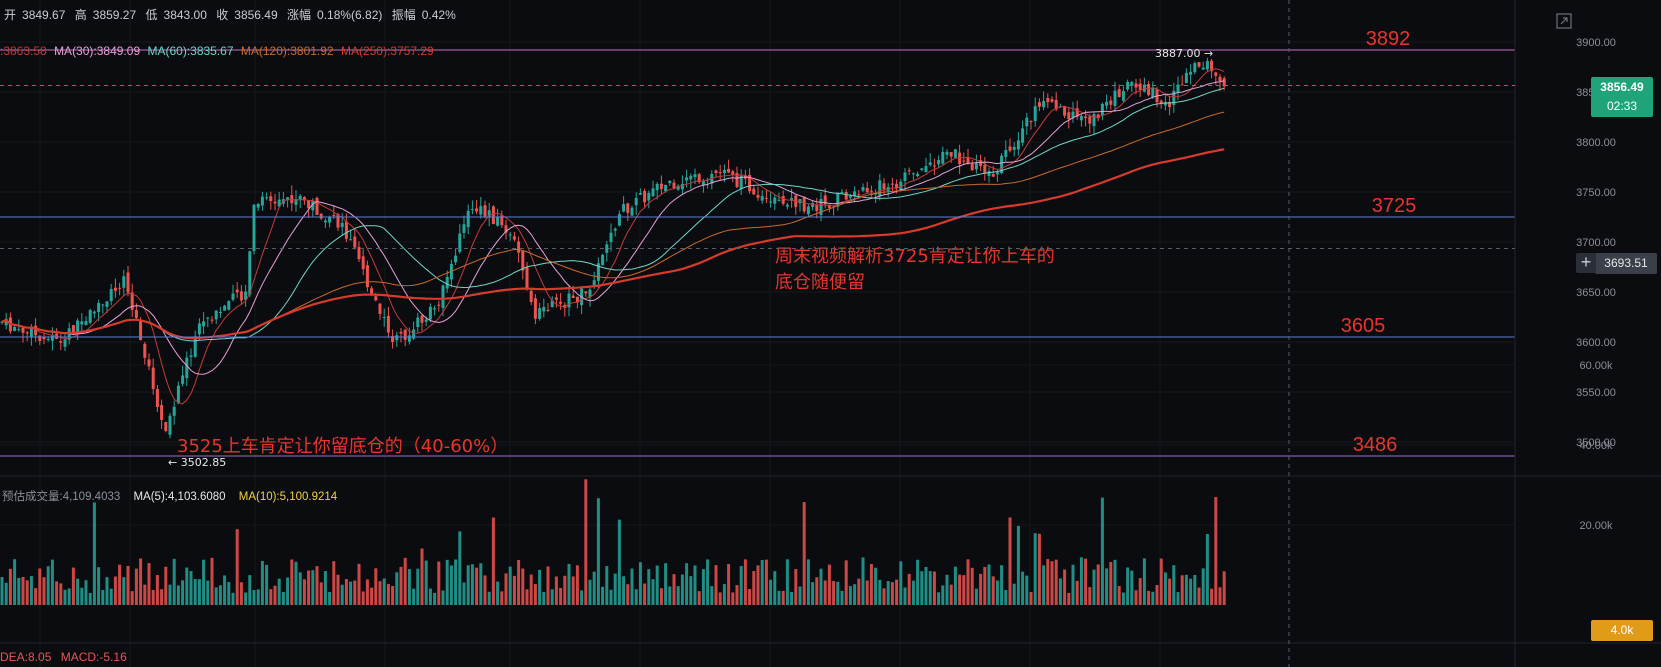 The image size is (1661, 667). What do you see at coordinates (44, 15) in the screenshot?
I see `open-value: 3849.67` at bounding box center [44, 15].